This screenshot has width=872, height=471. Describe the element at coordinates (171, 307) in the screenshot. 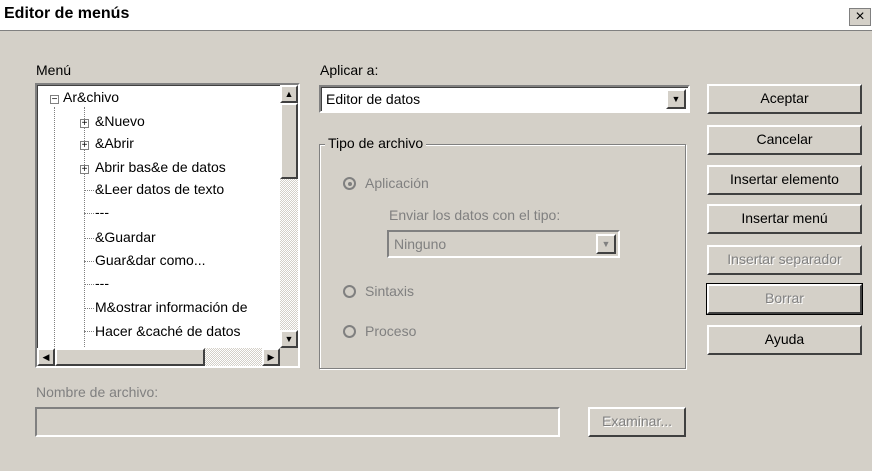

I see `tree-item-mostrar-info: M&ostrar información de` at that location.